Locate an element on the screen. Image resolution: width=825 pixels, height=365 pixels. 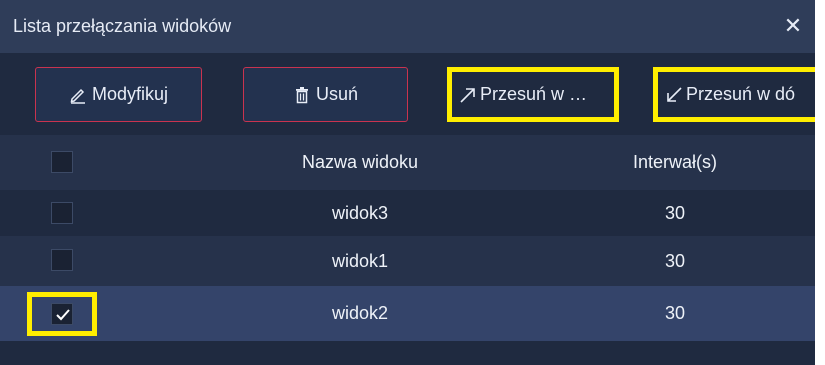
close-icon: ✕ is located at coordinates (793, 26).